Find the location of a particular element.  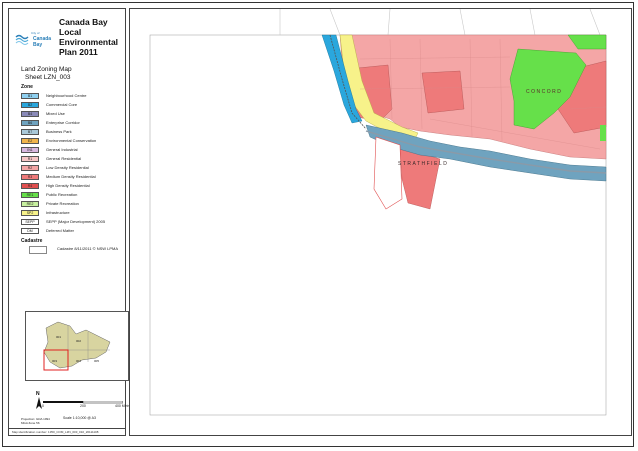

zone-legend-row: B2 Commercial Core is located at coordinates (73, 105).